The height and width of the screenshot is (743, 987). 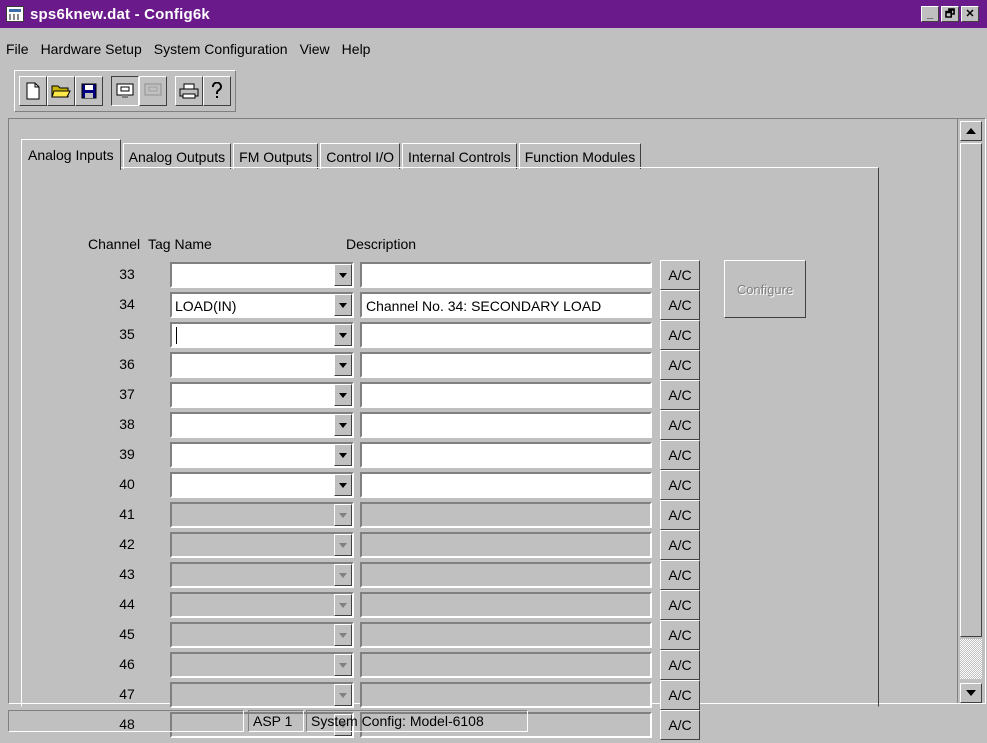 What do you see at coordinates (127, 364) in the screenshot?
I see `channel-number: 36` at bounding box center [127, 364].